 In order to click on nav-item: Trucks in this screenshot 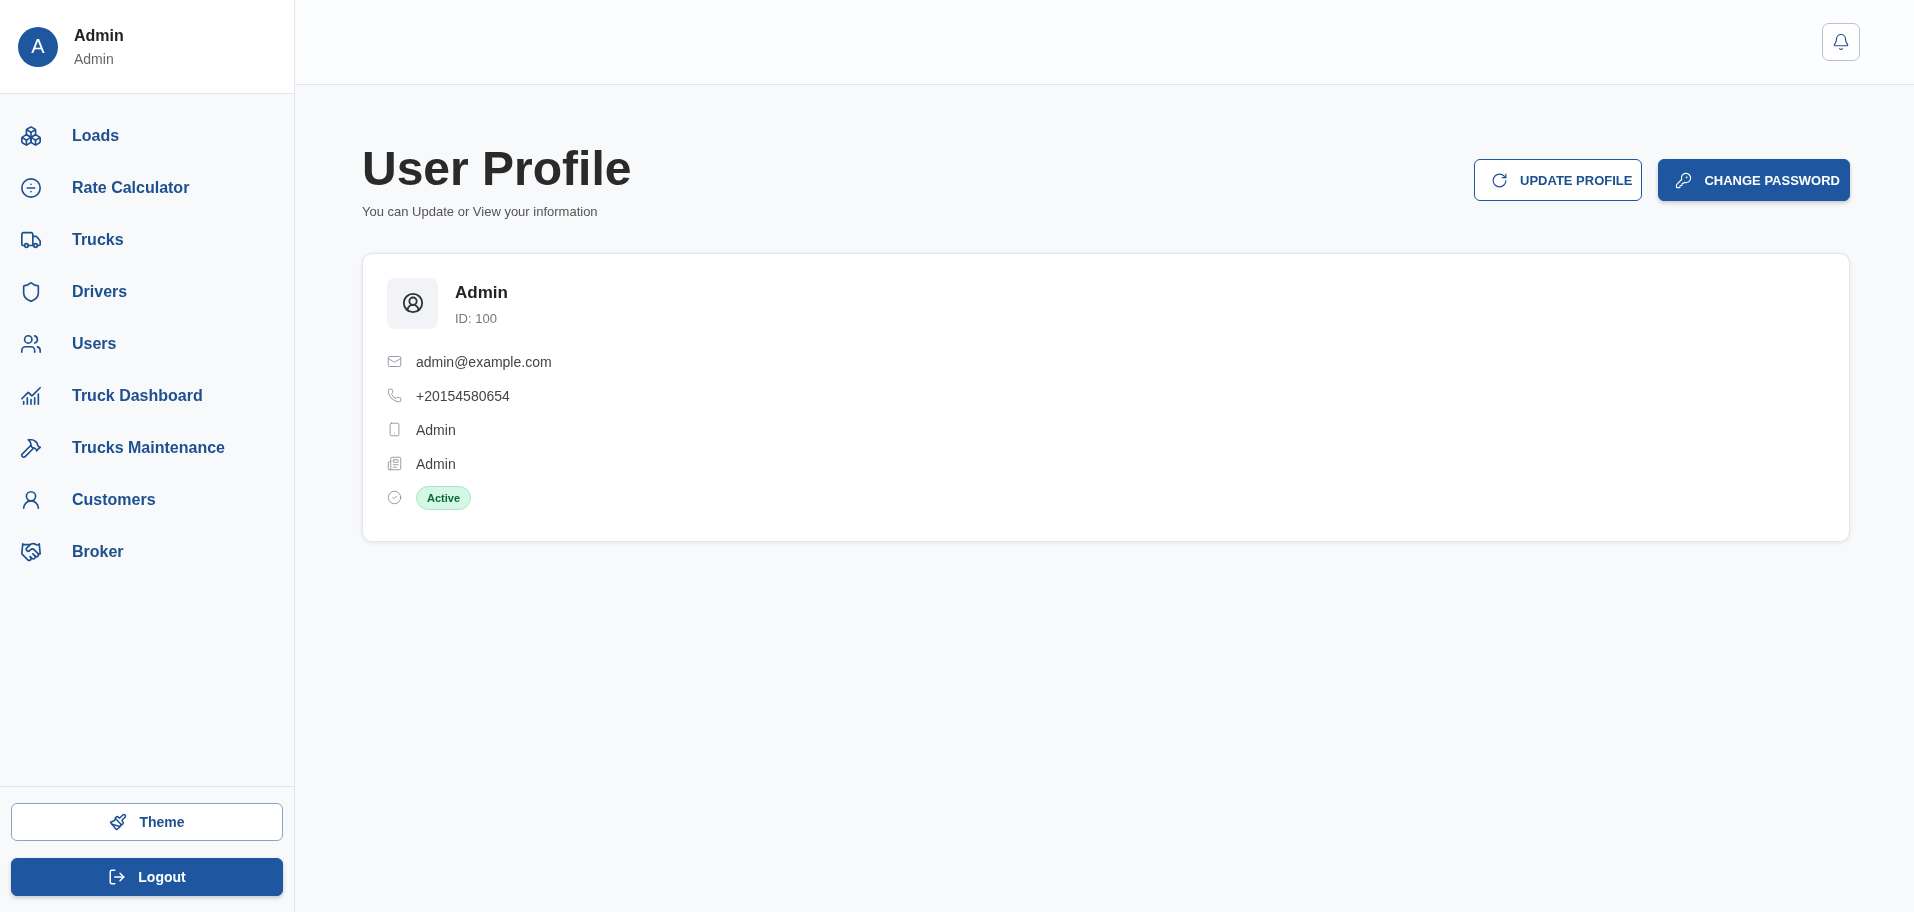, I will do `click(147, 240)`.